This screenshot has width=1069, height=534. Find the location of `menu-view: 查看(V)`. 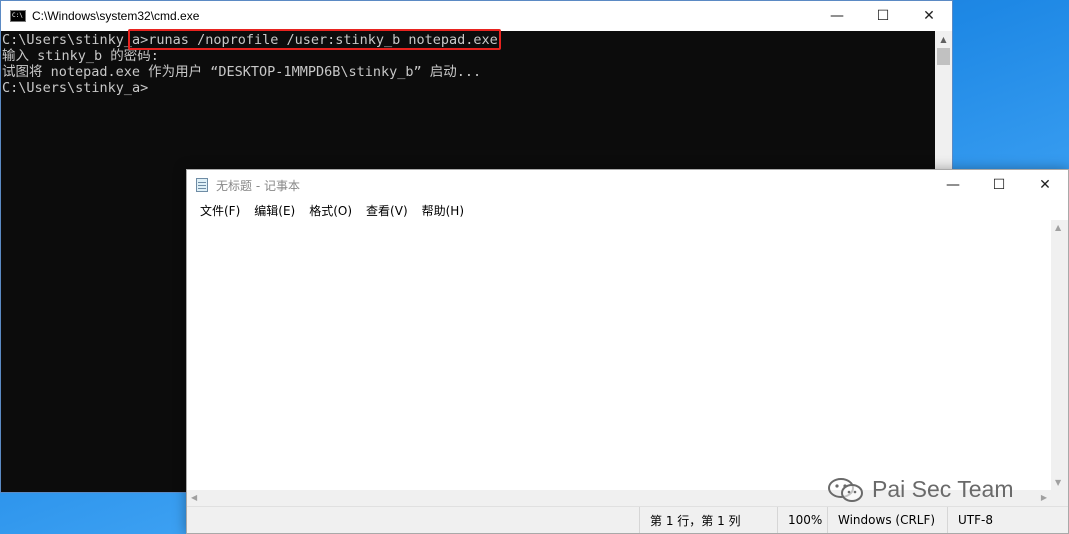

menu-view: 查看(V) is located at coordinates (387, 210).